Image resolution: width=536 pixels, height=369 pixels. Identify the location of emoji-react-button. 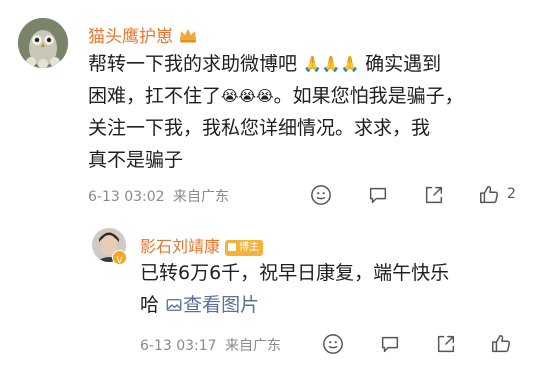
(321, 195).